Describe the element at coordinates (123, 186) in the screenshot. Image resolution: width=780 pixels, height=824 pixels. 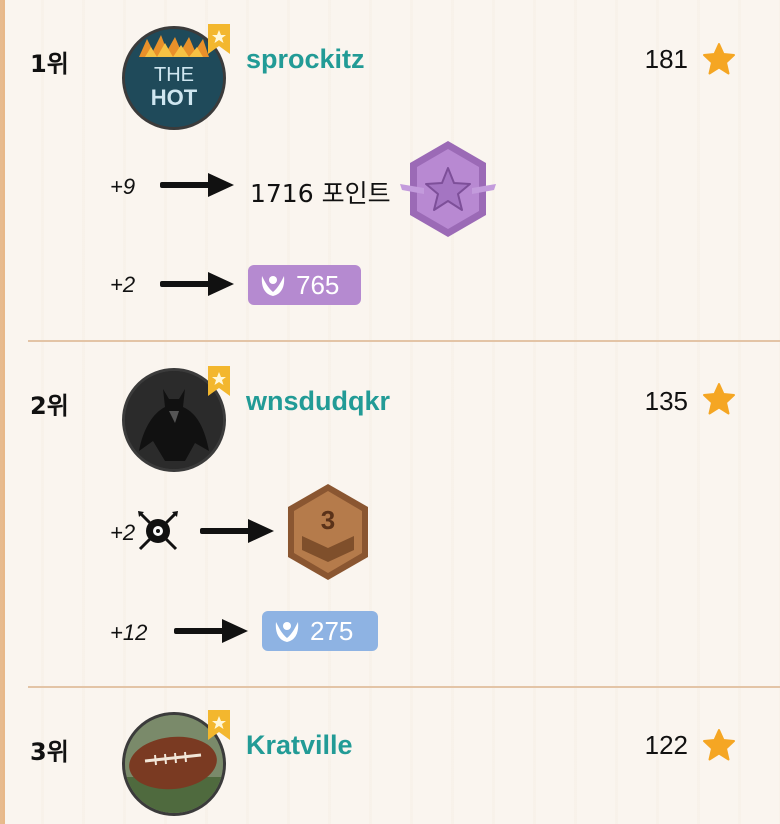
I see `delta-value: +9` at that location.